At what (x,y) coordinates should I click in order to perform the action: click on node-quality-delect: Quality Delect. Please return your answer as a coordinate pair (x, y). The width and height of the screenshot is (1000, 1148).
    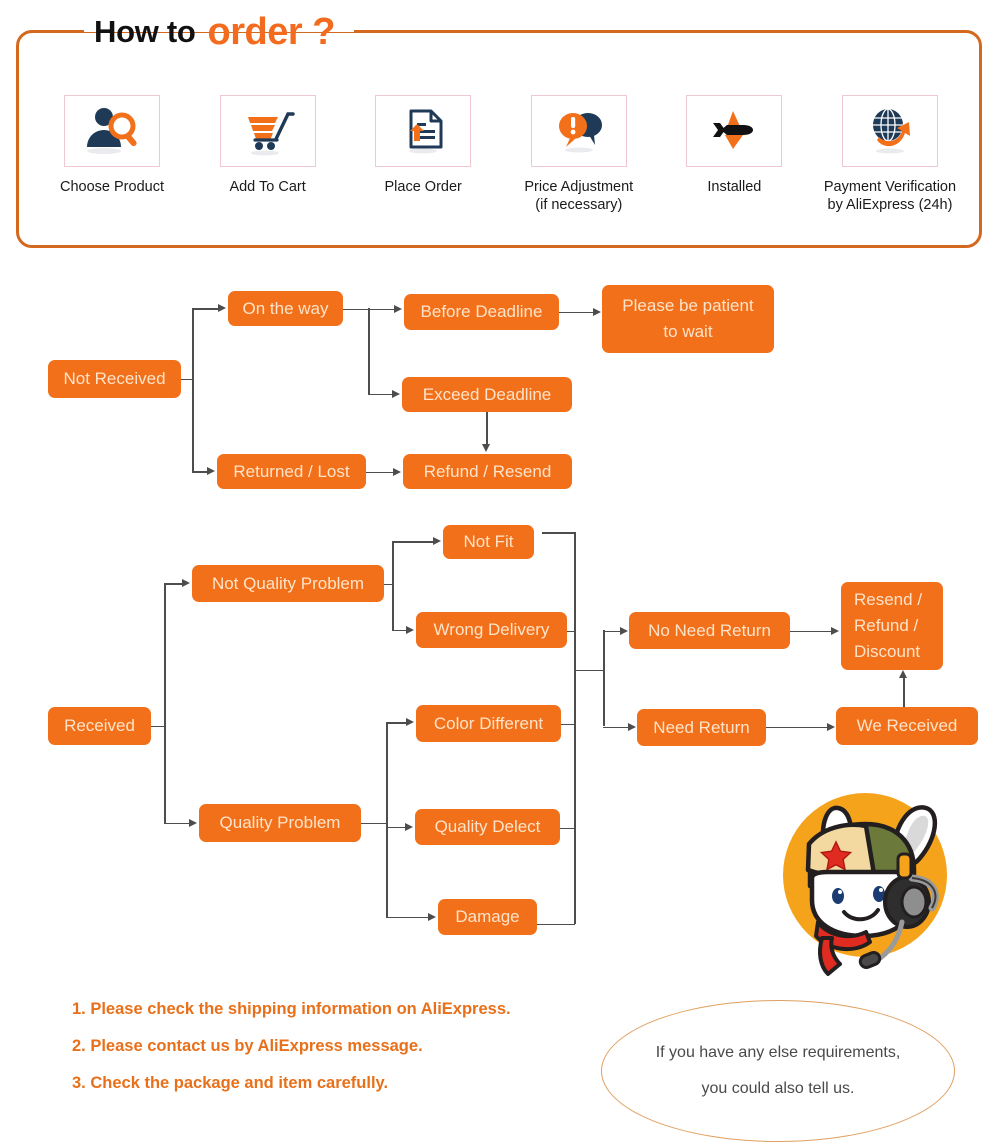
    Looking at the image, I should click on (487, 827).